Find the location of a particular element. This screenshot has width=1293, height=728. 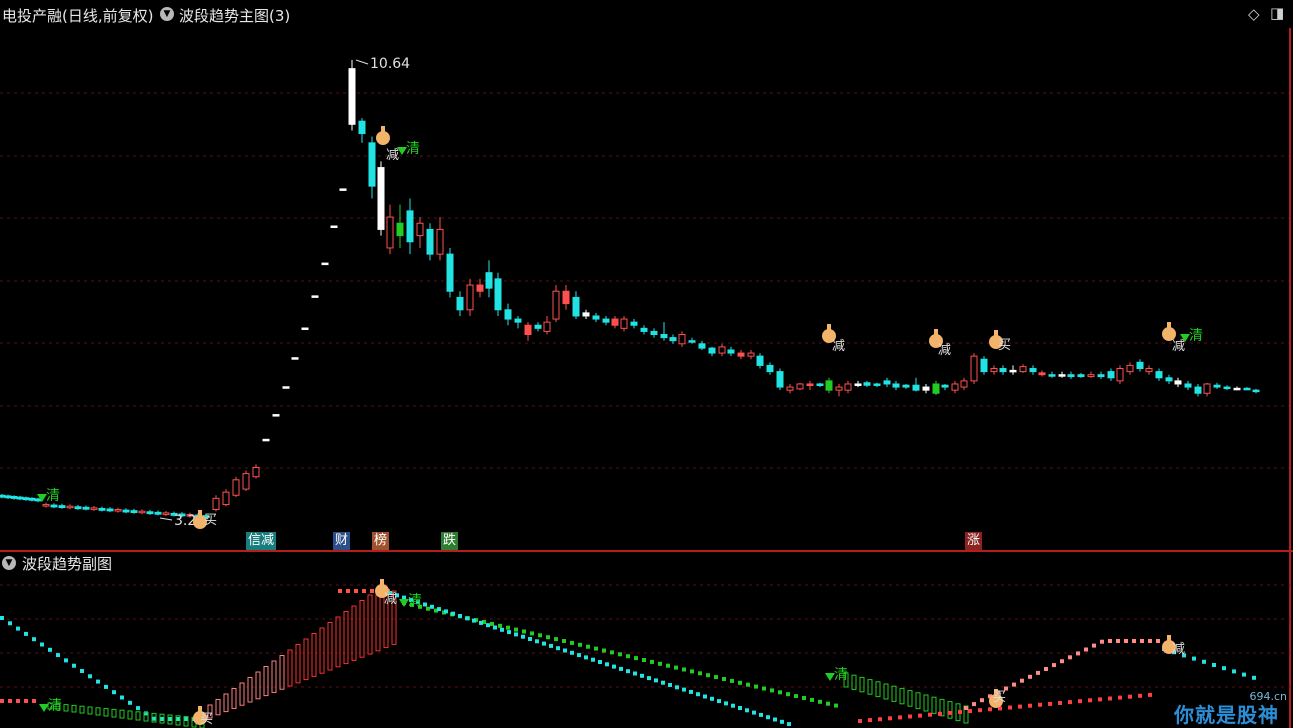

sub-indicator-title: 波段趋势副图 is located at coordinates (67, 563).